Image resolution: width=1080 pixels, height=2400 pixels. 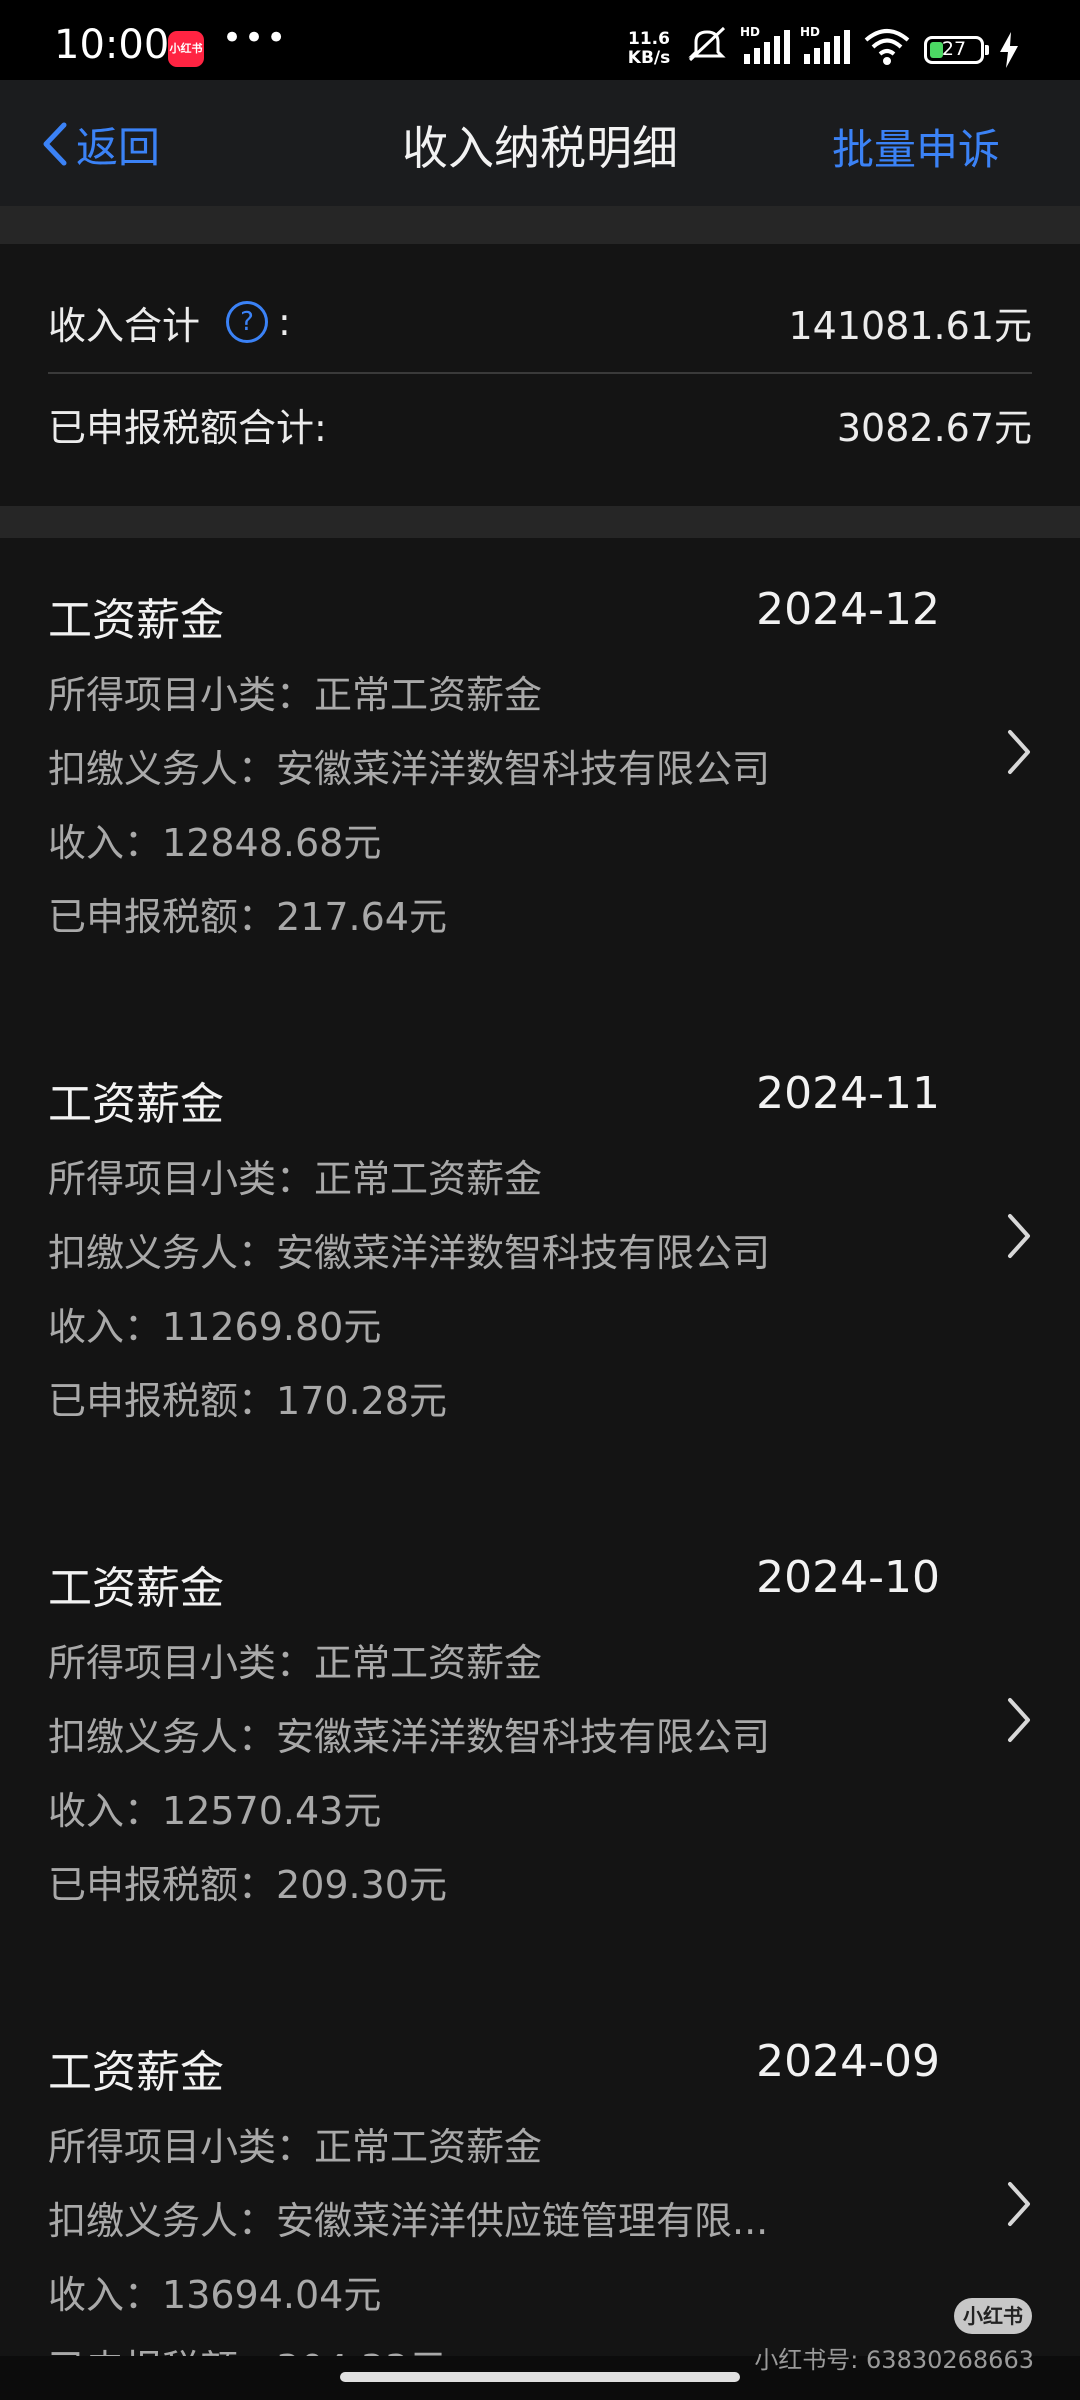 I want to click on record-tax: 已申报税额：209.30元, so click(x=247, y=1881).